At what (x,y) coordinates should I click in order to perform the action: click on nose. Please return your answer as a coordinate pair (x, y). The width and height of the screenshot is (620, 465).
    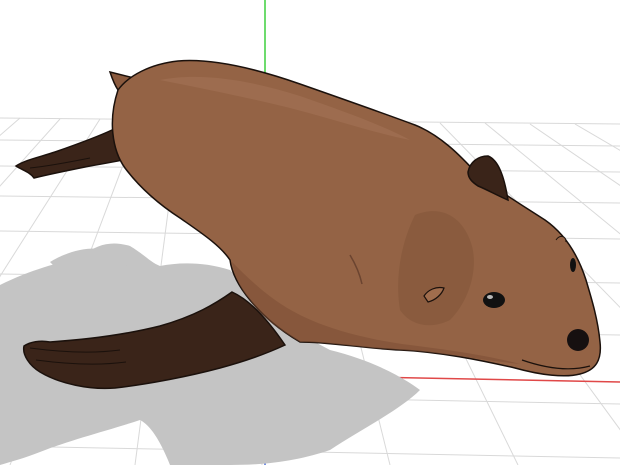
    Looking at the image, I should click on (578, 340).